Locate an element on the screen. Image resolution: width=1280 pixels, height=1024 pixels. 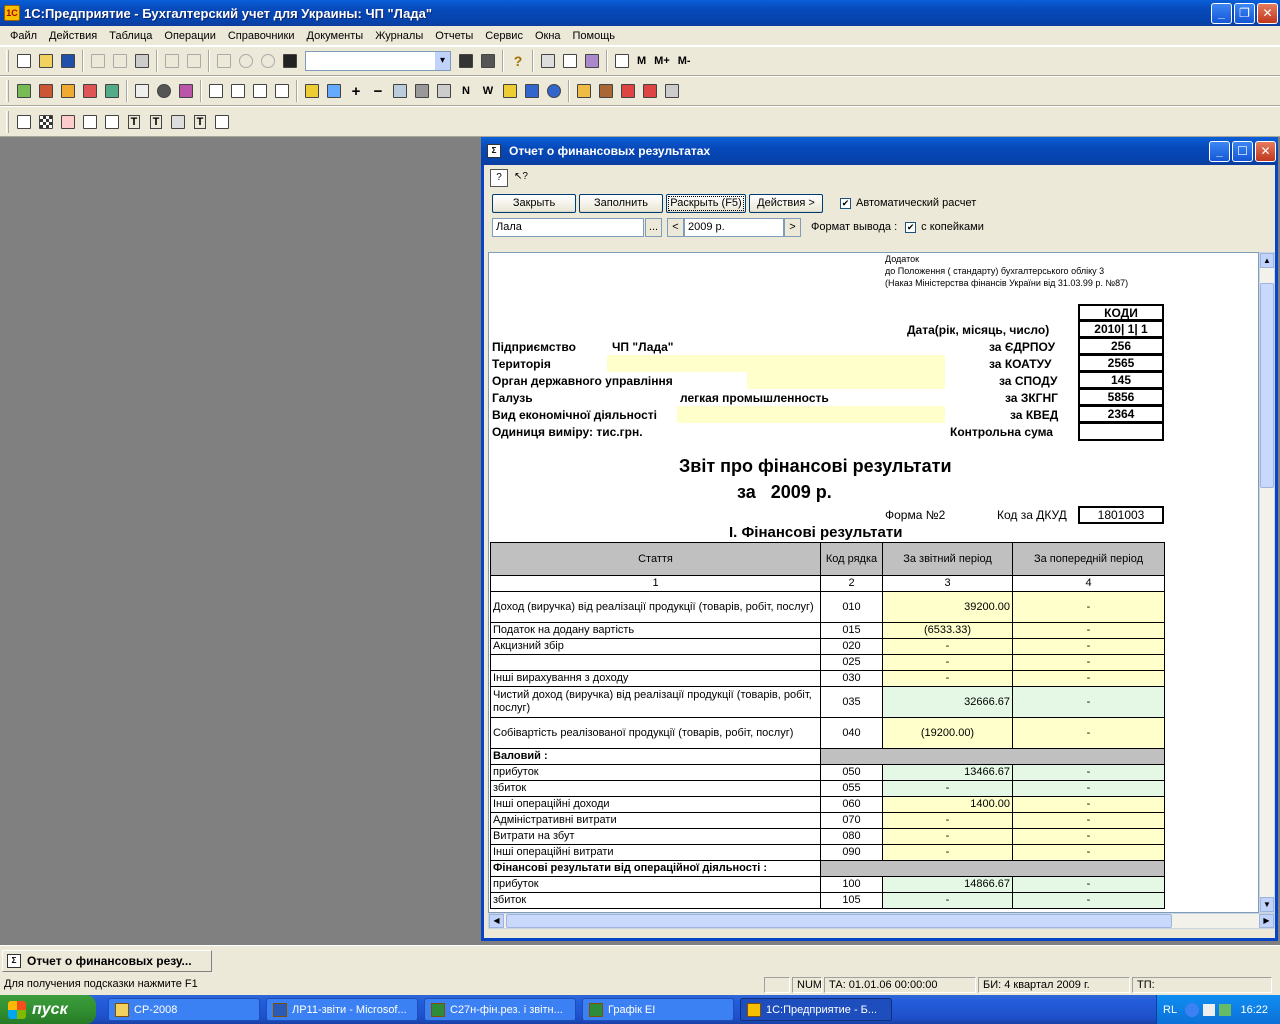
context-help-icon: ↖? is located at coordinates (521, 178).